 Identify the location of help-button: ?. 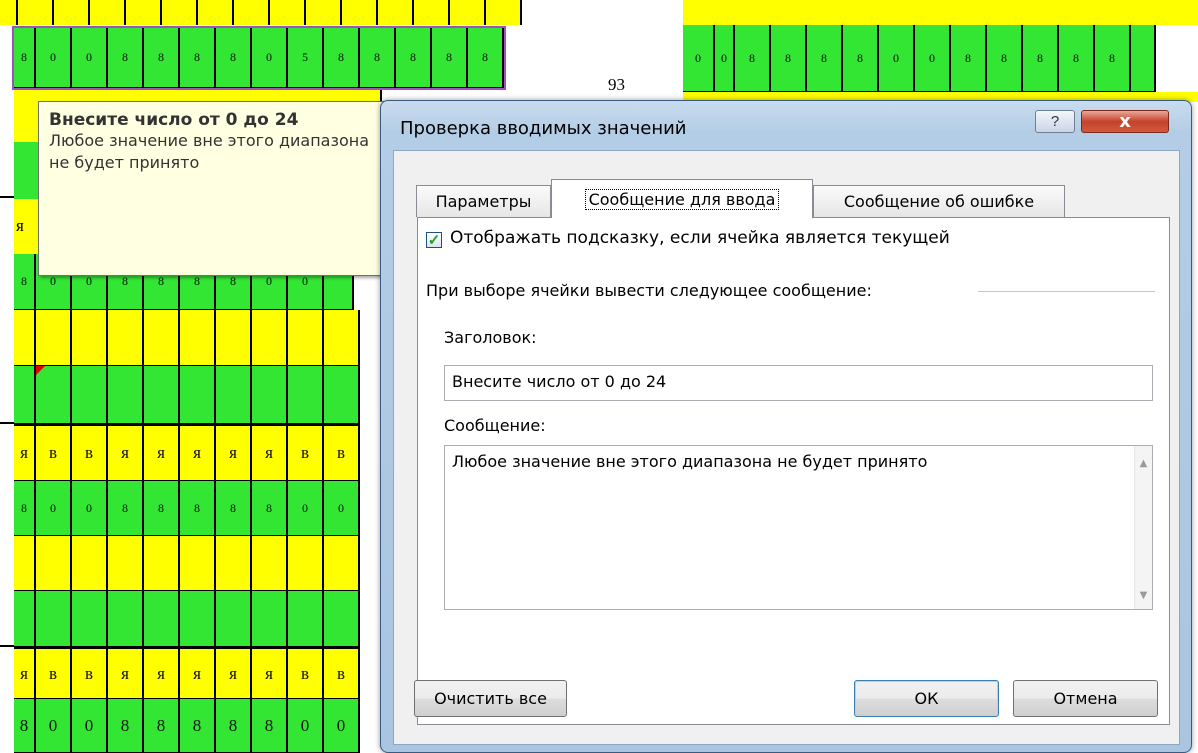
(1055, 121).